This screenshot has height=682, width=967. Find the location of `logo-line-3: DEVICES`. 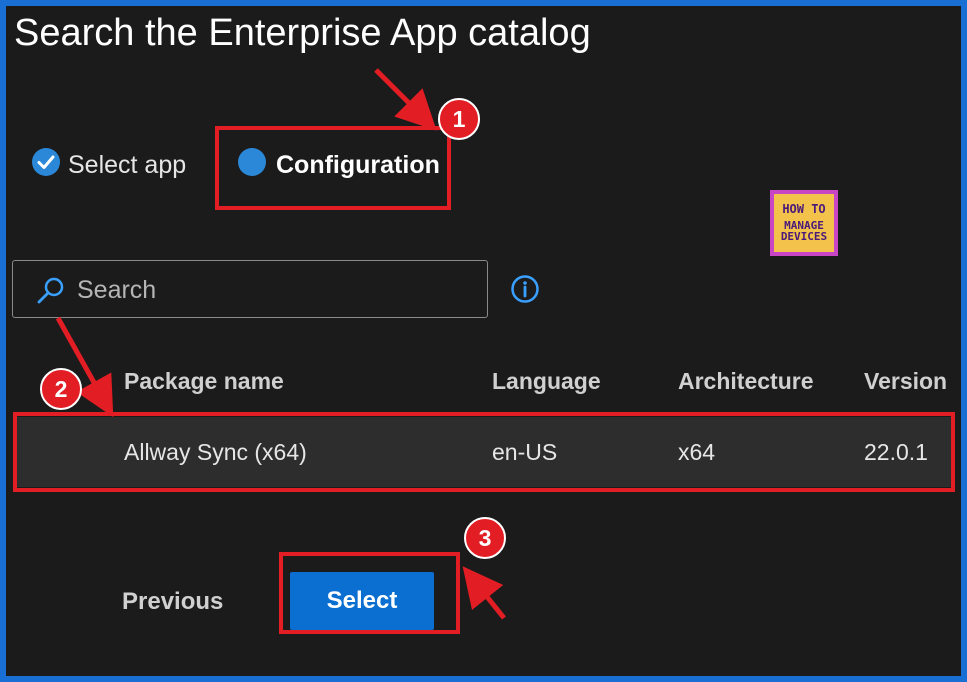

logo-line-3: DEVICES is located at coordinates (804, 237).